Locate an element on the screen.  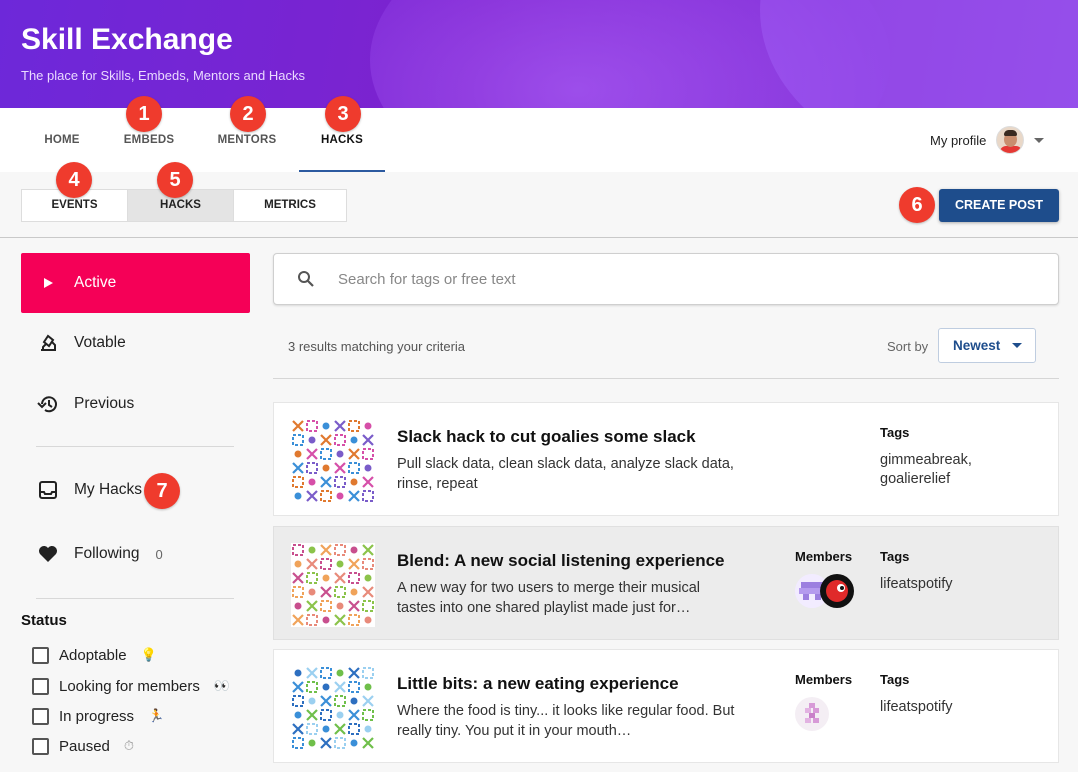
sidebar-item-label: Active is located at coordinates (95, 282).